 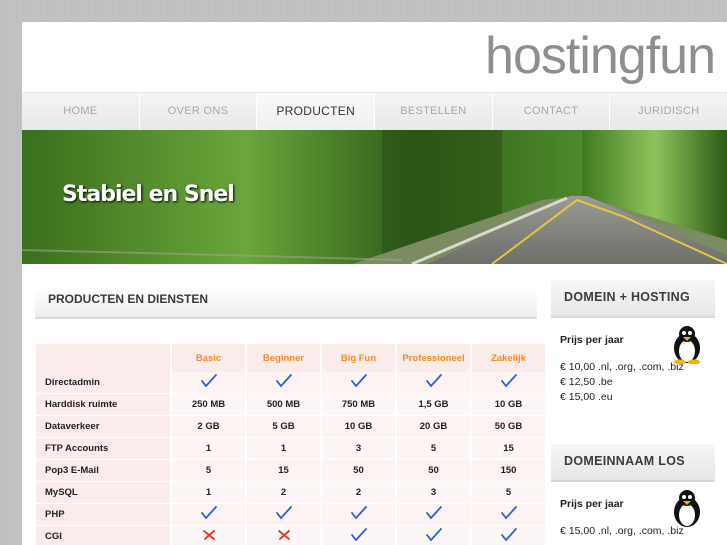 I want to click on row-label: PHP, so click(x=104, y=514).